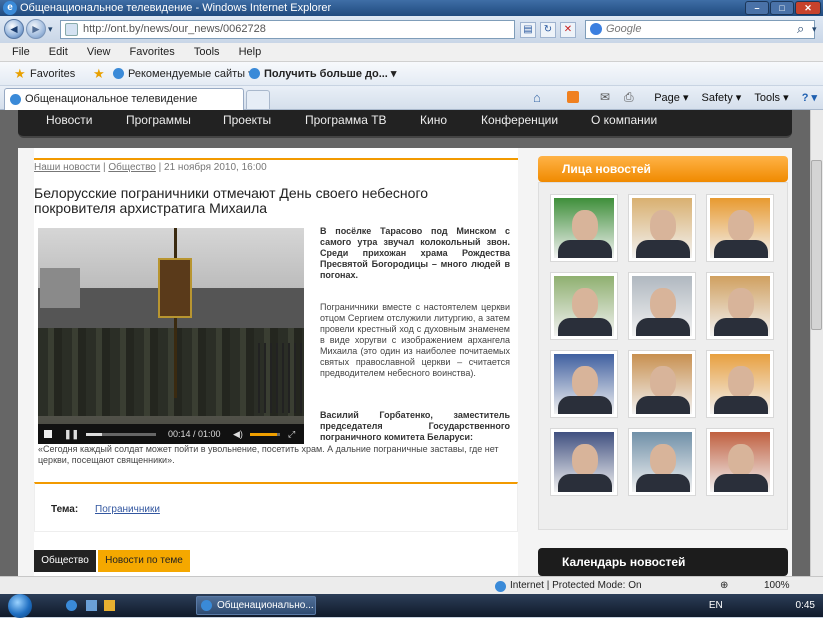 Image resolution: width=823 pixels, height=618 pixels. What do you see at coordinates (191, 74) in the screenshot?
I see `suggested-sites-link: Рекомендуемые сайты ▾` at bounding box center [191, 74].